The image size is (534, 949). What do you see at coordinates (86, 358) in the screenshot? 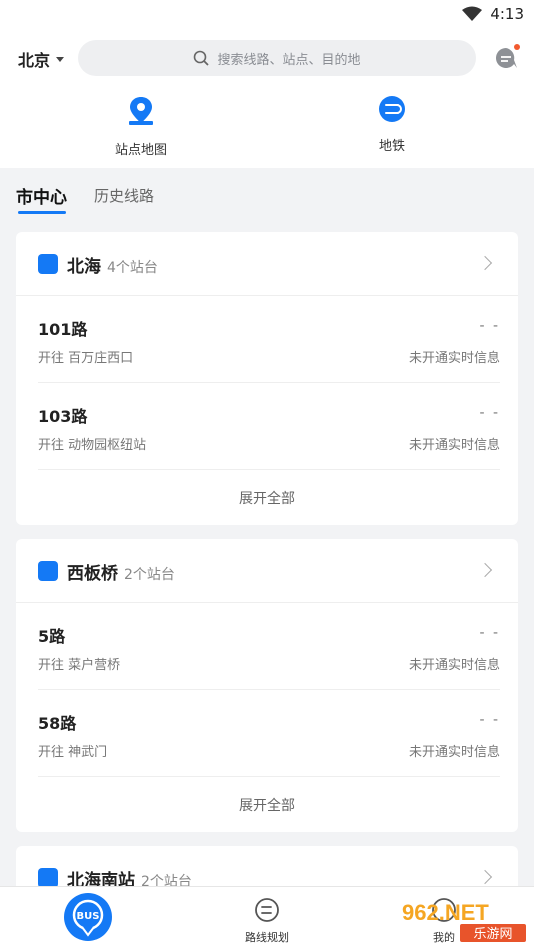
I see `line-direction: 开往 百万庄西口` at bounding box center [86, 358].